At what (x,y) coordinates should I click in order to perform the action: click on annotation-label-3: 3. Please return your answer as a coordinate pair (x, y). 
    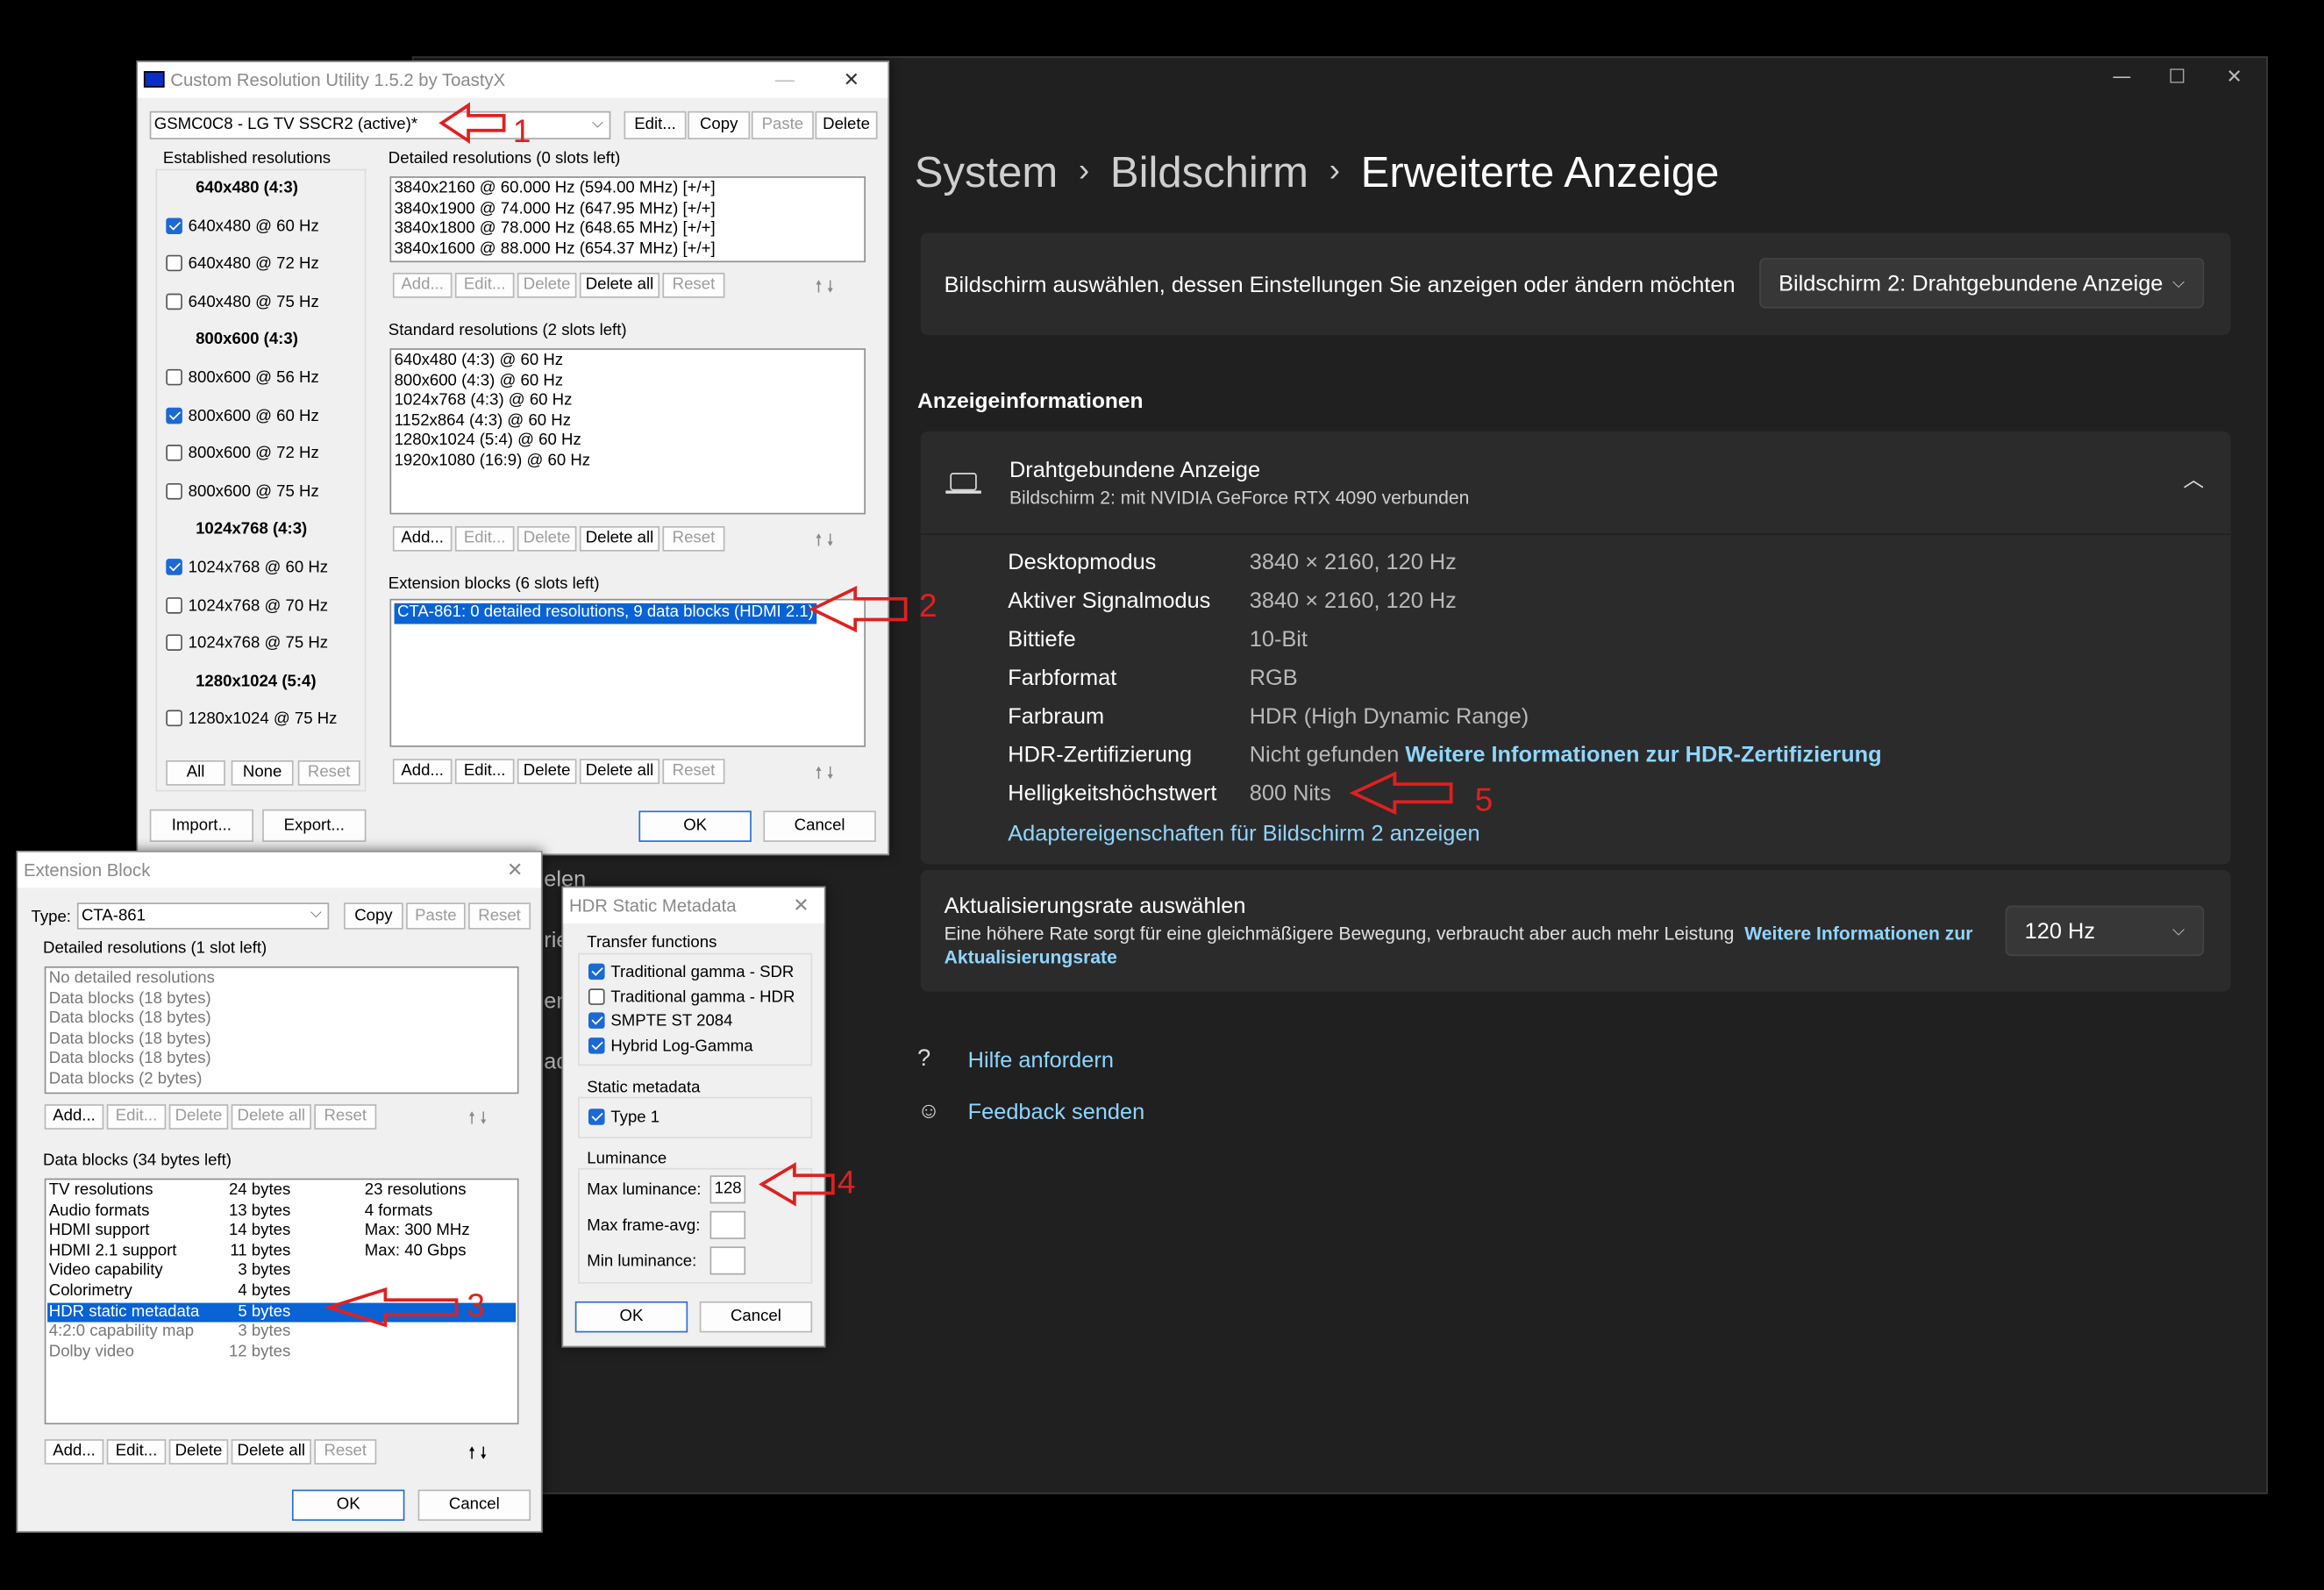
    Looking at the image, I should click on (476, 1306).